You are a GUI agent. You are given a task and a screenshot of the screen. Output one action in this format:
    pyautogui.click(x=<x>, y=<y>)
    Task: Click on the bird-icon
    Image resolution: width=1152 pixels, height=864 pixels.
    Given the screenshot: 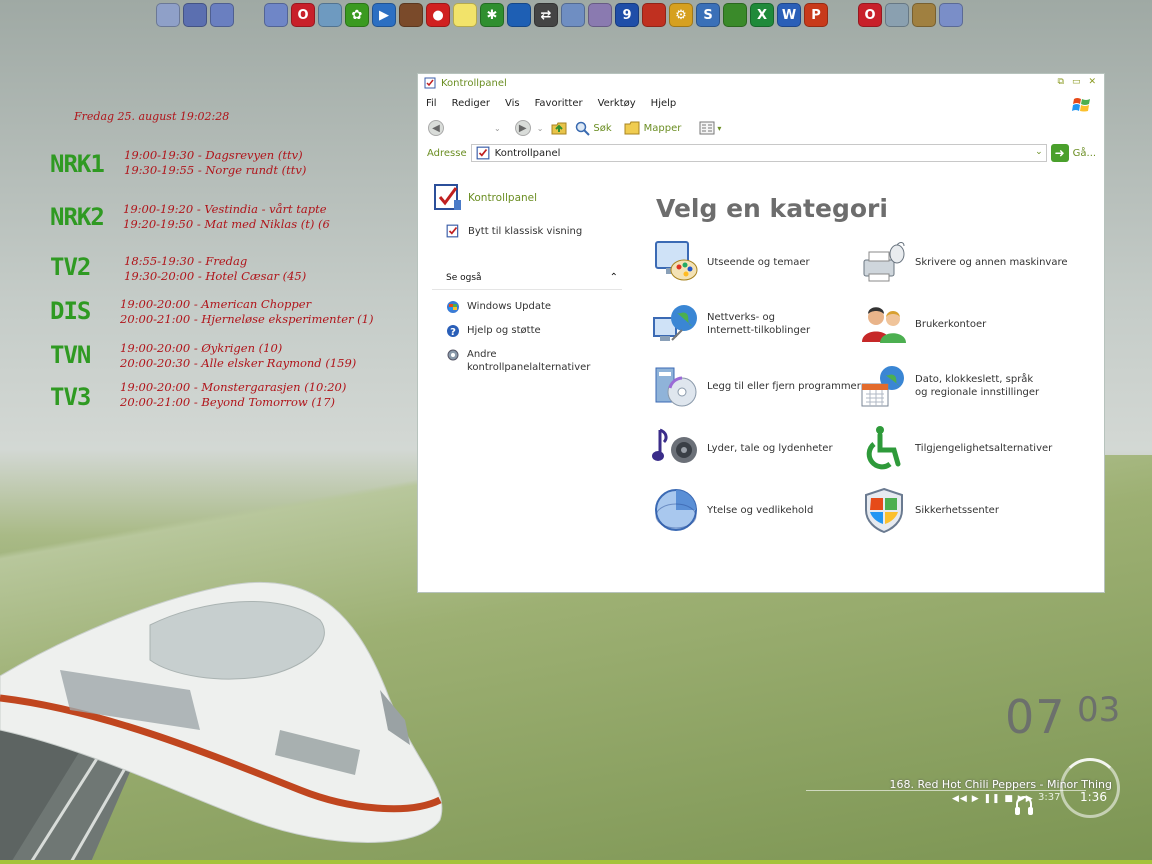 What is the action you would take?
    pyautogui.click(x=519, y=15)
    